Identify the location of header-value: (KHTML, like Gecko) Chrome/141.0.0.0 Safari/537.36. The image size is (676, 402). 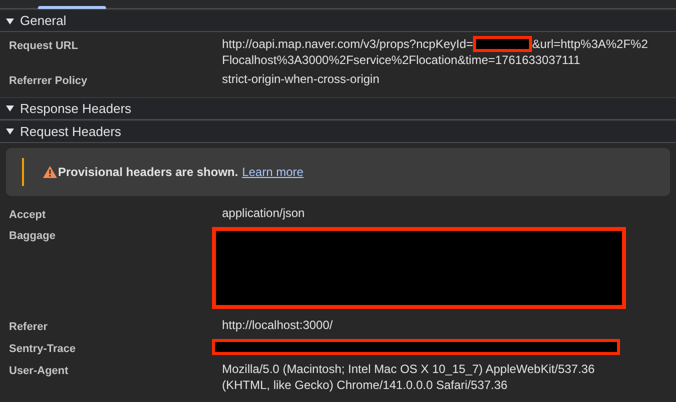
(365, 384).